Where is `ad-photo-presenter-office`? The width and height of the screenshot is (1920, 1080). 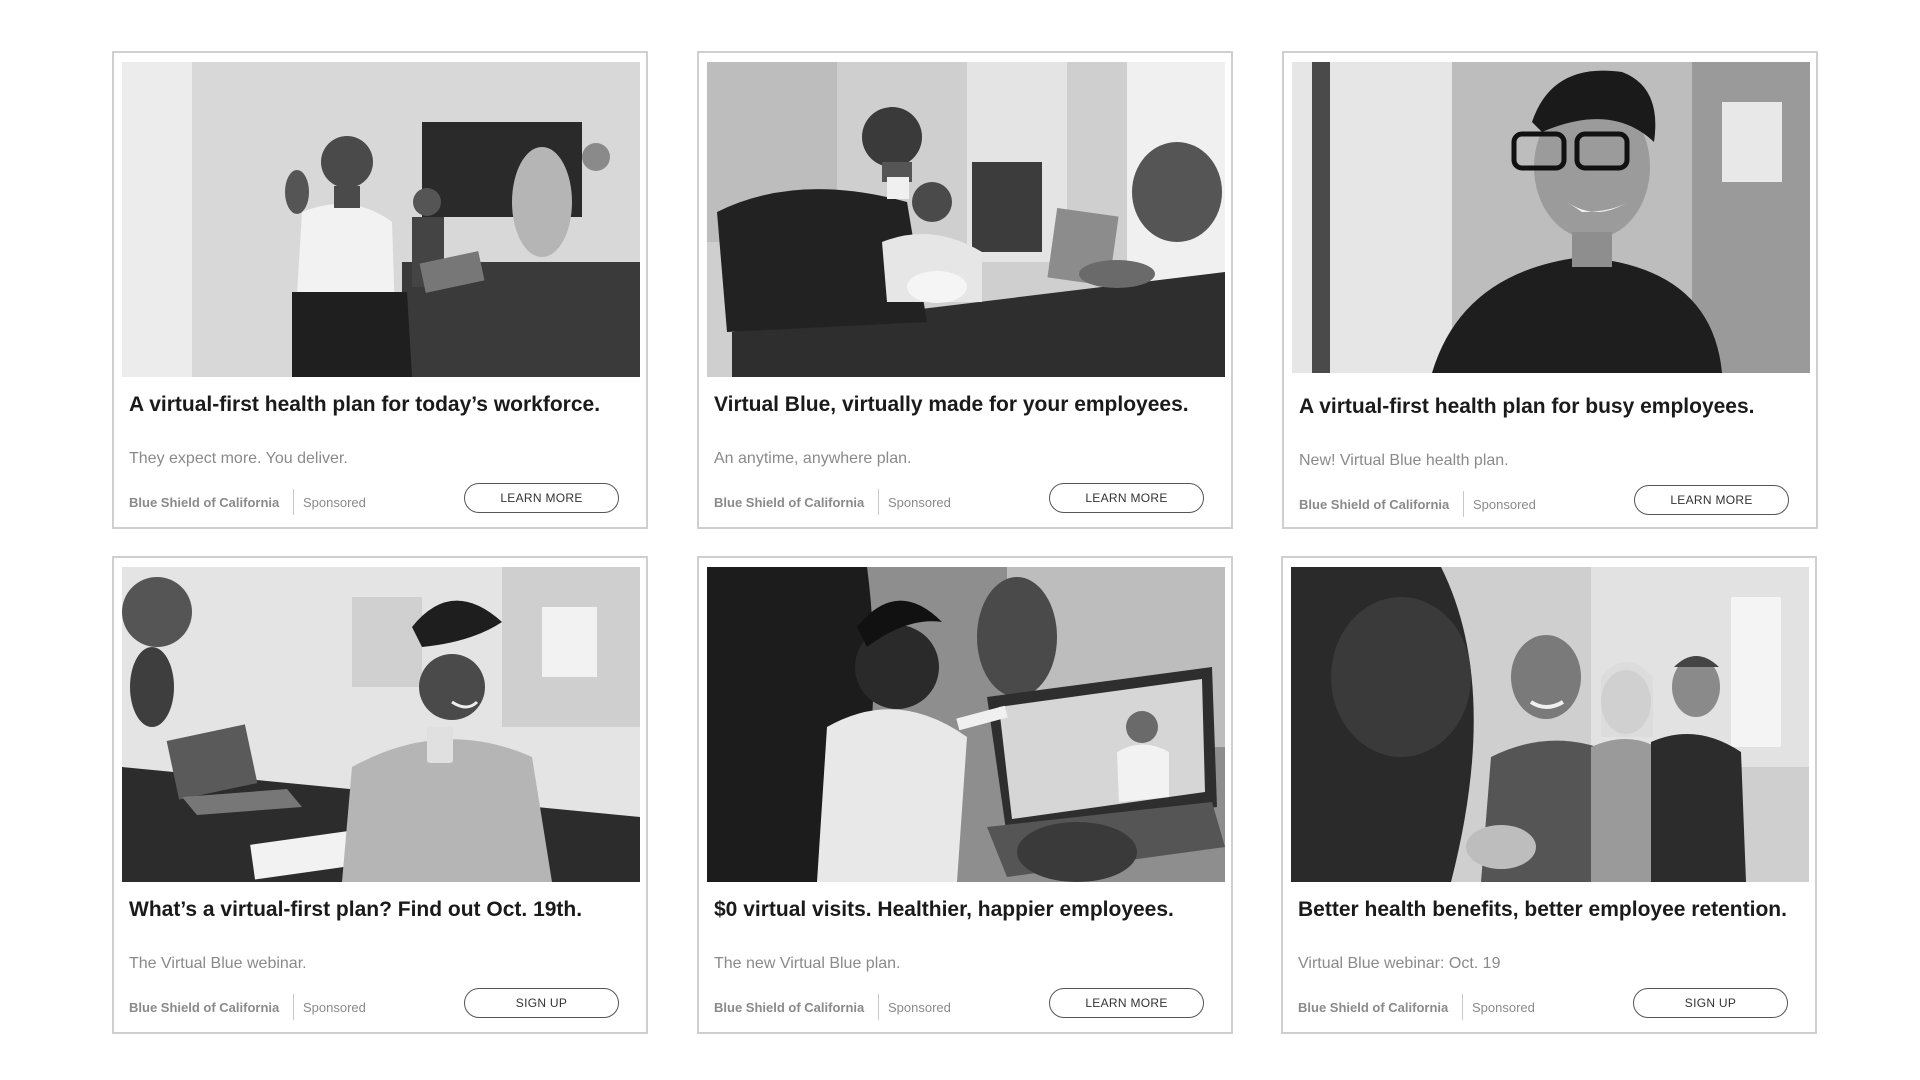 ad-photo-presenter-office is located at coordinates (381, 219).